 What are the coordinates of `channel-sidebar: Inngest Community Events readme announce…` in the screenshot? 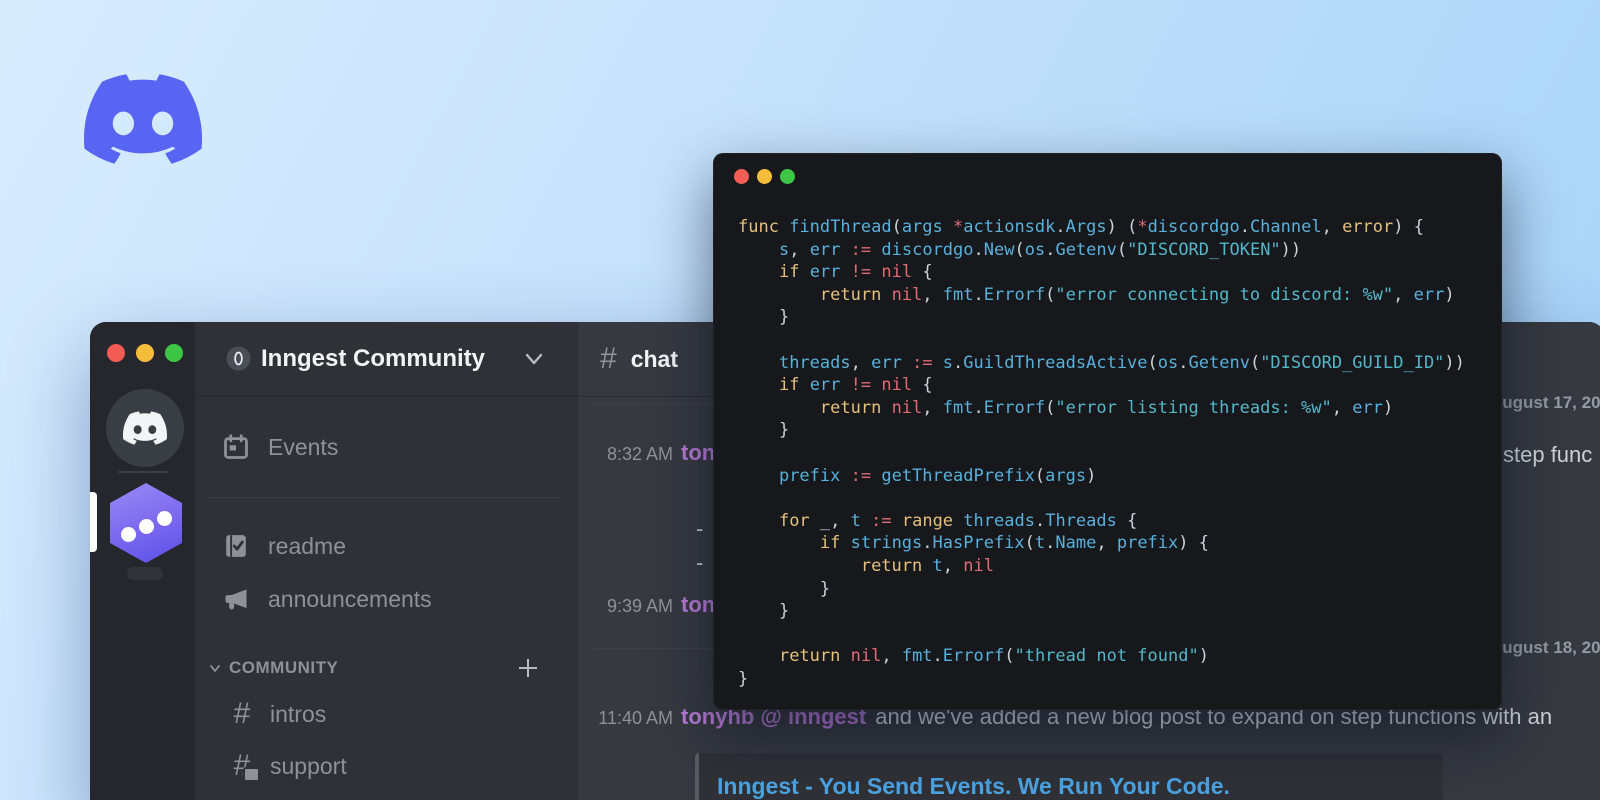 It's located at (386, 561).